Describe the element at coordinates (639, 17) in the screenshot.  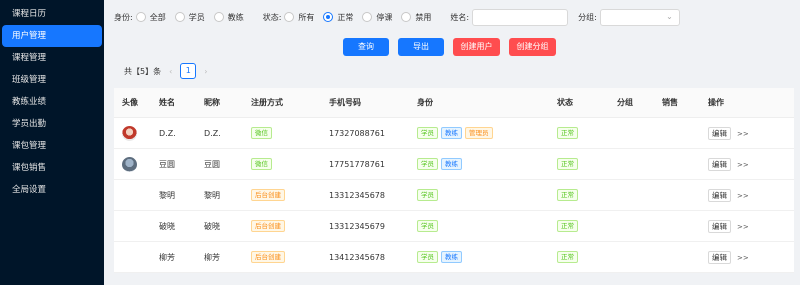
I see `group-select: ⌄` at that location.